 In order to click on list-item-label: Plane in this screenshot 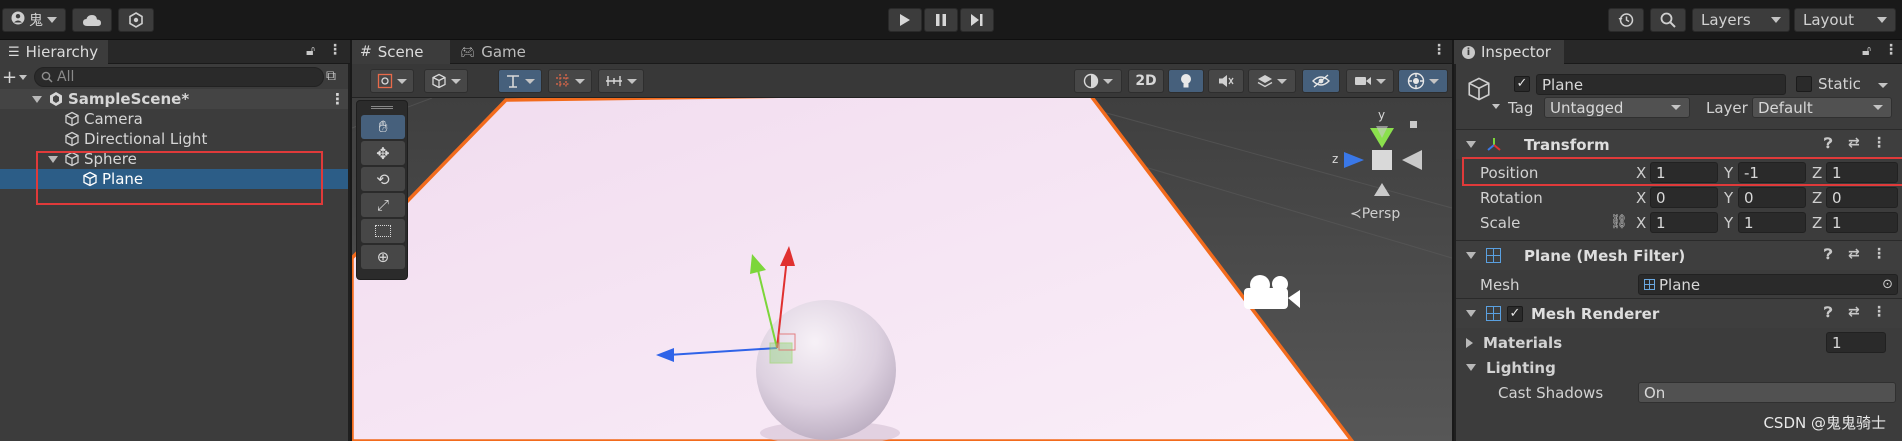, I will do `click(123, 179)`.